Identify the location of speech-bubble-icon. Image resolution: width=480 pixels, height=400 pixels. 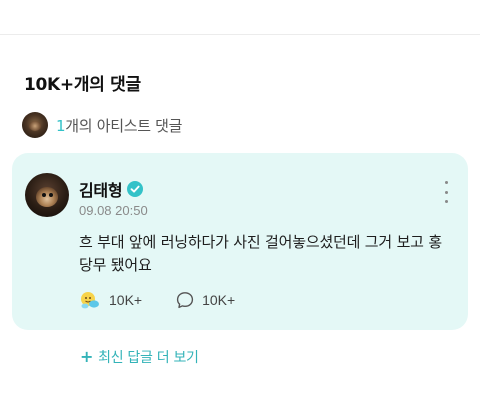
(185, 300).